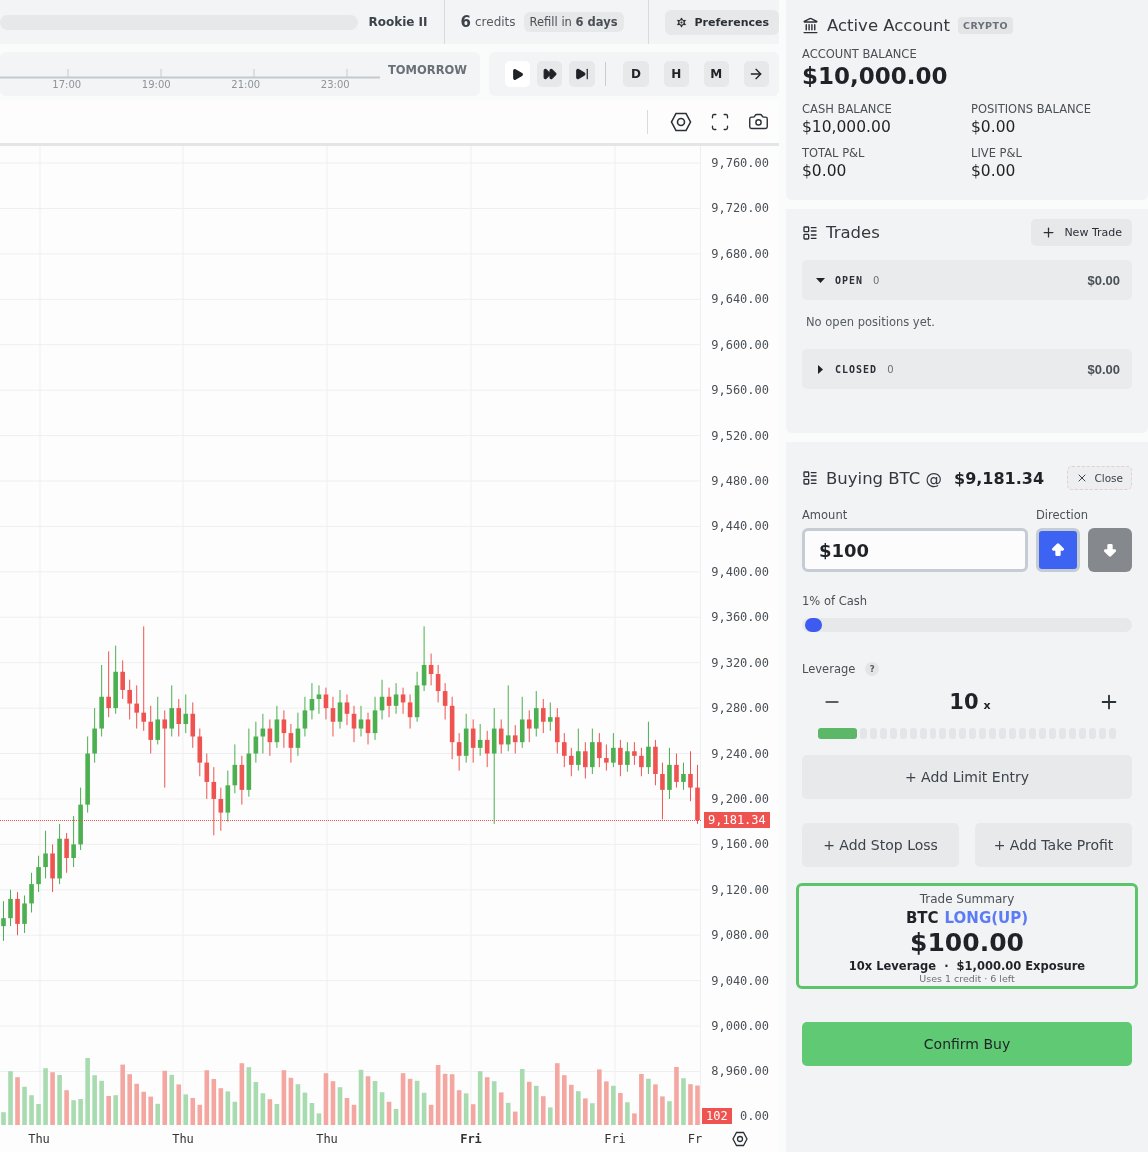  Describe the element at coordinates (860, 54) in the screenshot. I see `stat-label: ACCOUNT BALANCE` at that location.